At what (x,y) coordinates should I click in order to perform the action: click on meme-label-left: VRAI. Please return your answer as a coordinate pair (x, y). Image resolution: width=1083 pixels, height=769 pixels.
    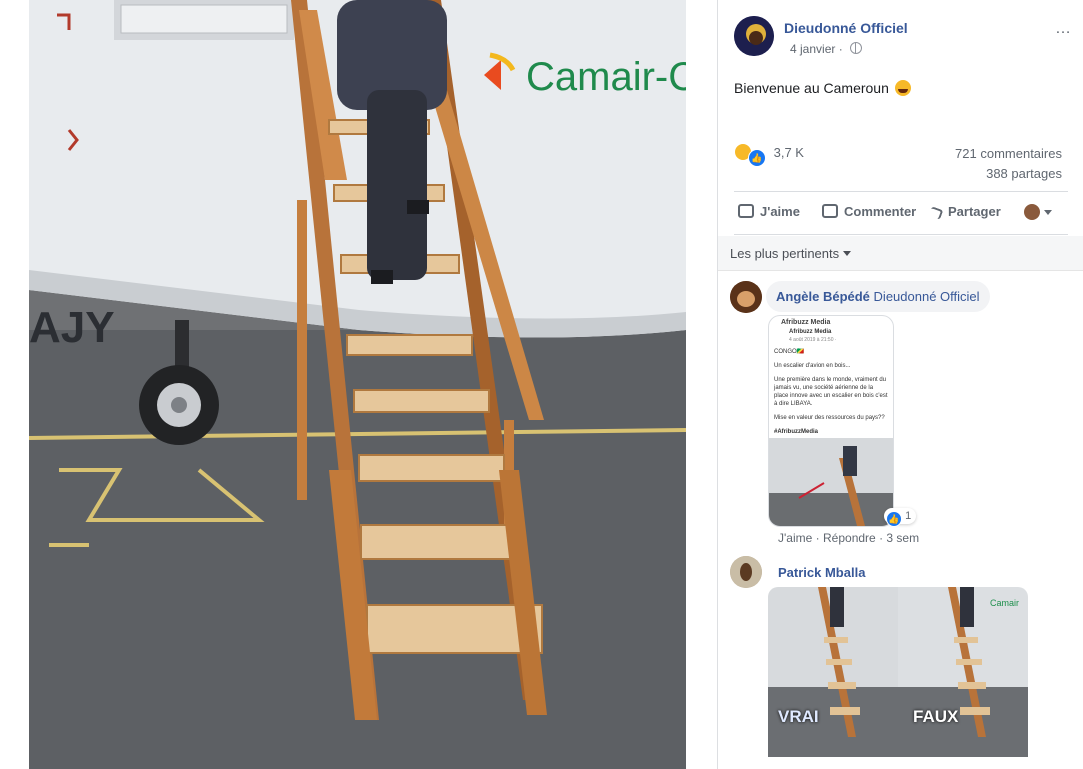
    Looking at the image, I should click on (798, 716).